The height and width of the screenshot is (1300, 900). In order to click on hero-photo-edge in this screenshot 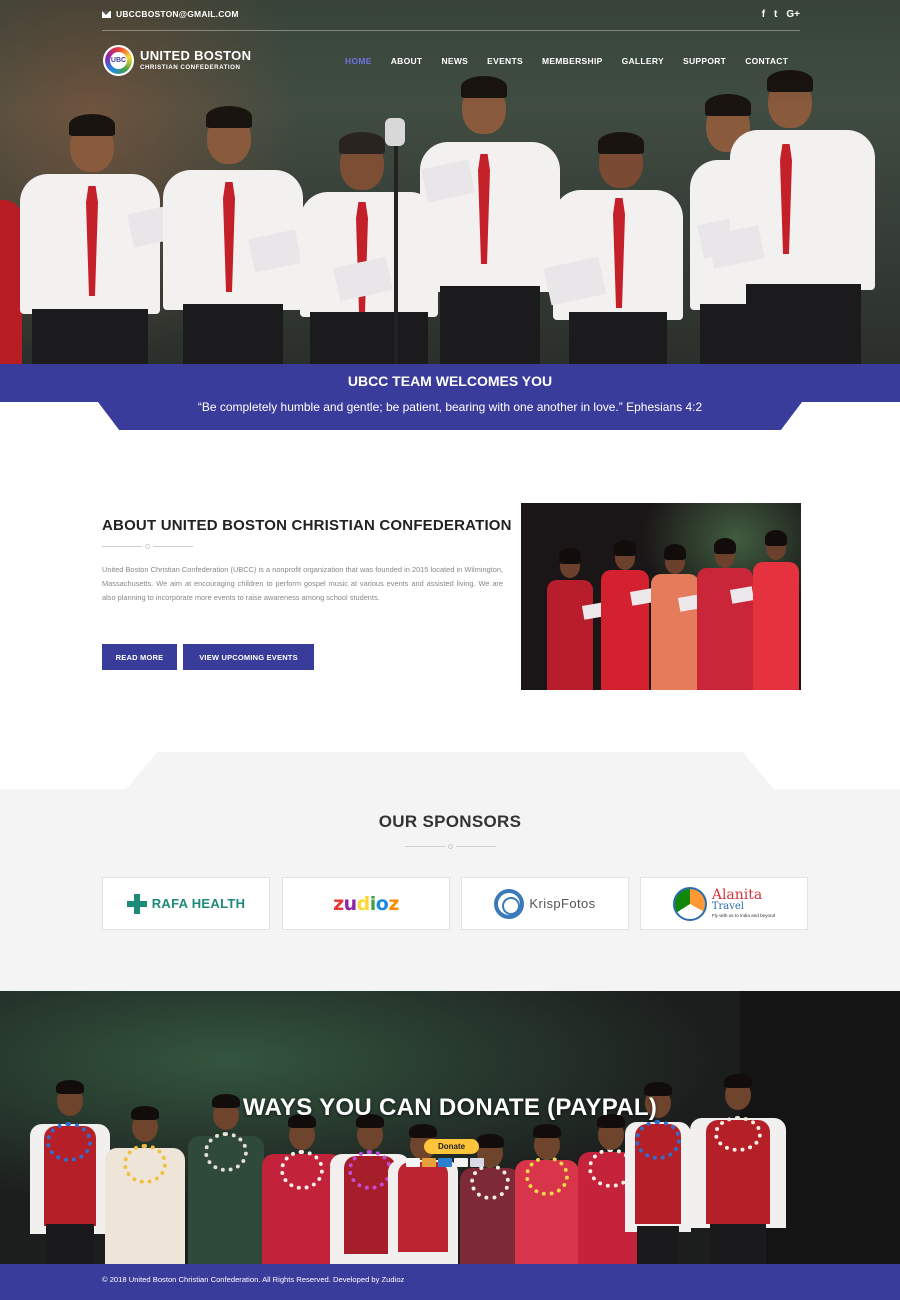, I will do `click(11, 282)`.